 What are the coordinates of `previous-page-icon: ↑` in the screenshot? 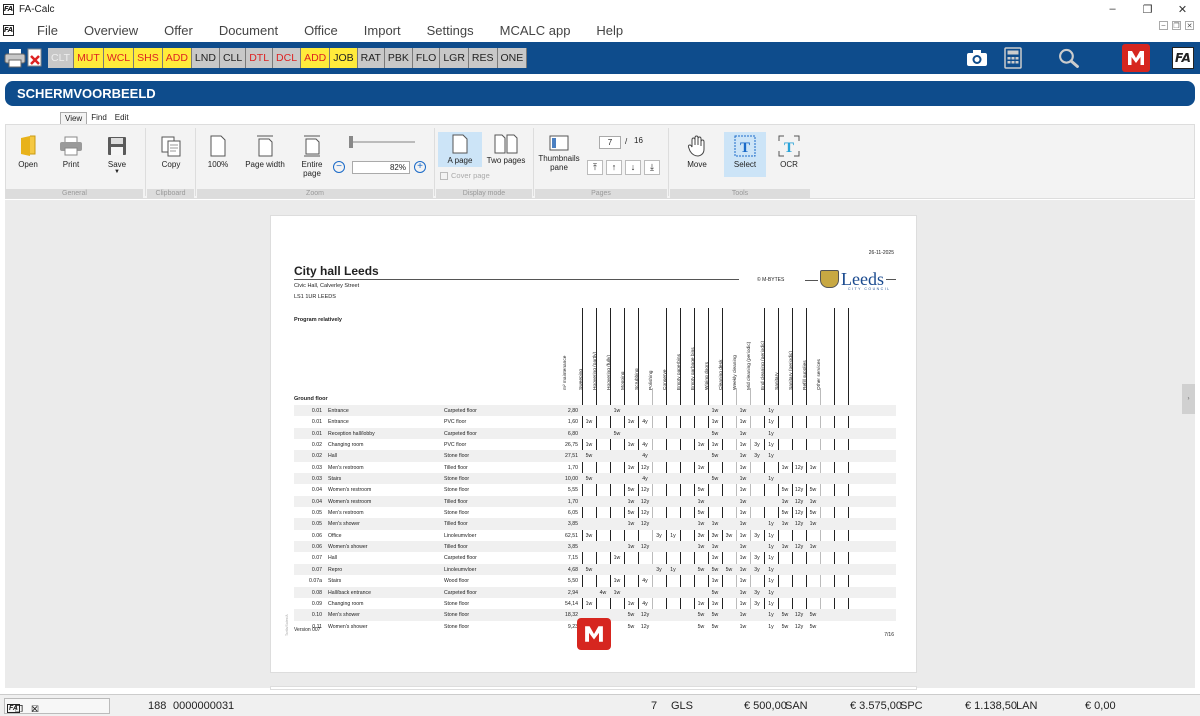 It's located at (614, 167).